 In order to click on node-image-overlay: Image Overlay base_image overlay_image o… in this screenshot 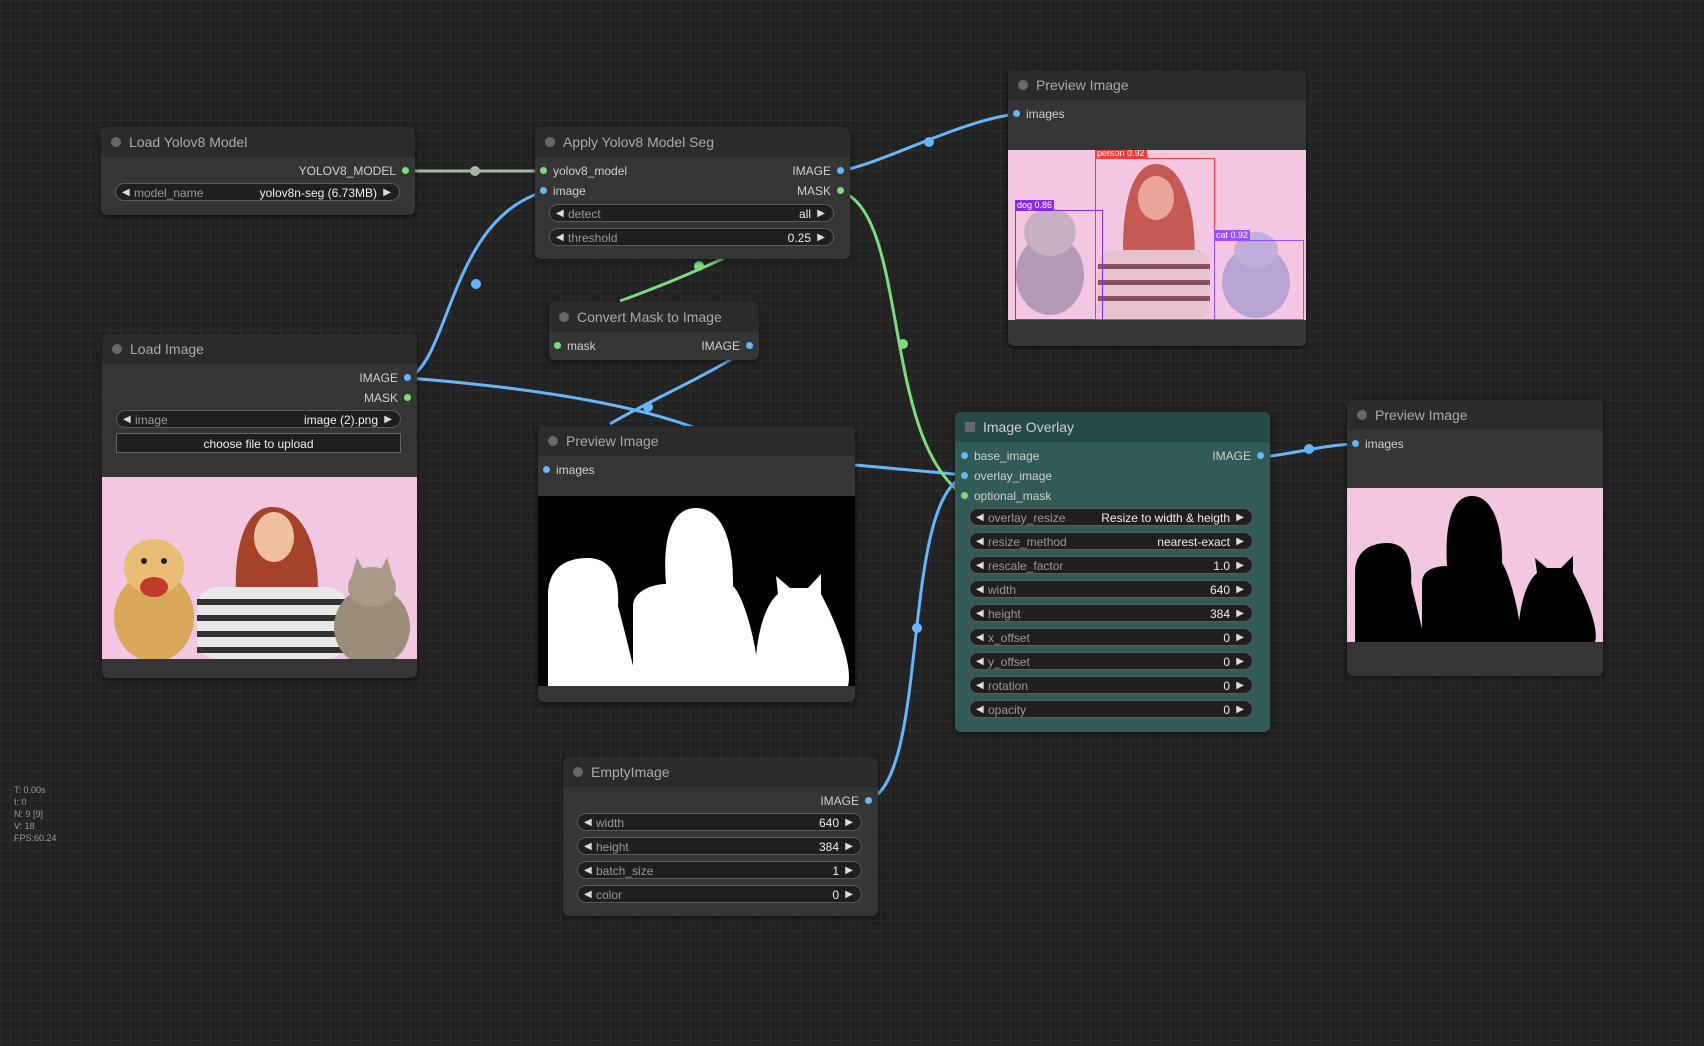, I will do `click(1112, 572)`.